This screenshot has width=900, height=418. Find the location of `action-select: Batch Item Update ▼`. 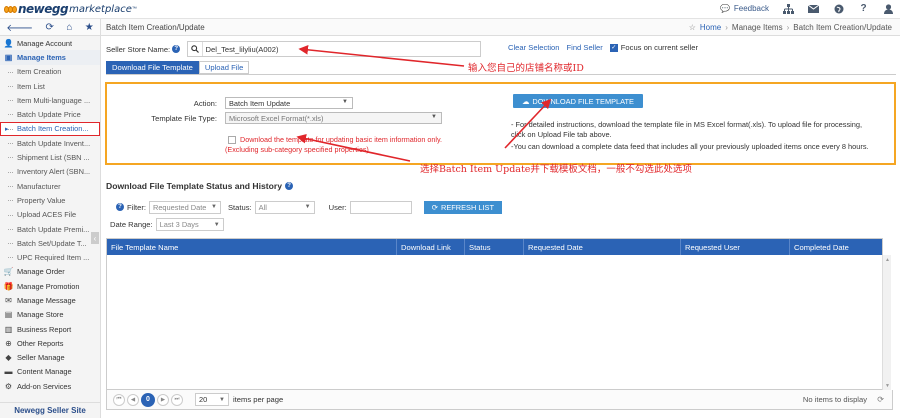

action-select: Batch Item Update ▼ is located at coordinates (289, 103).